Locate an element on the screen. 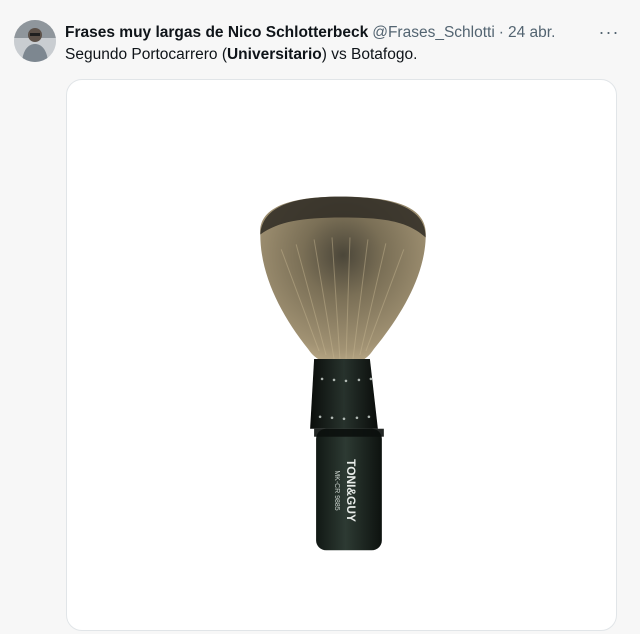  avatar is located at coordinates (35, 41).